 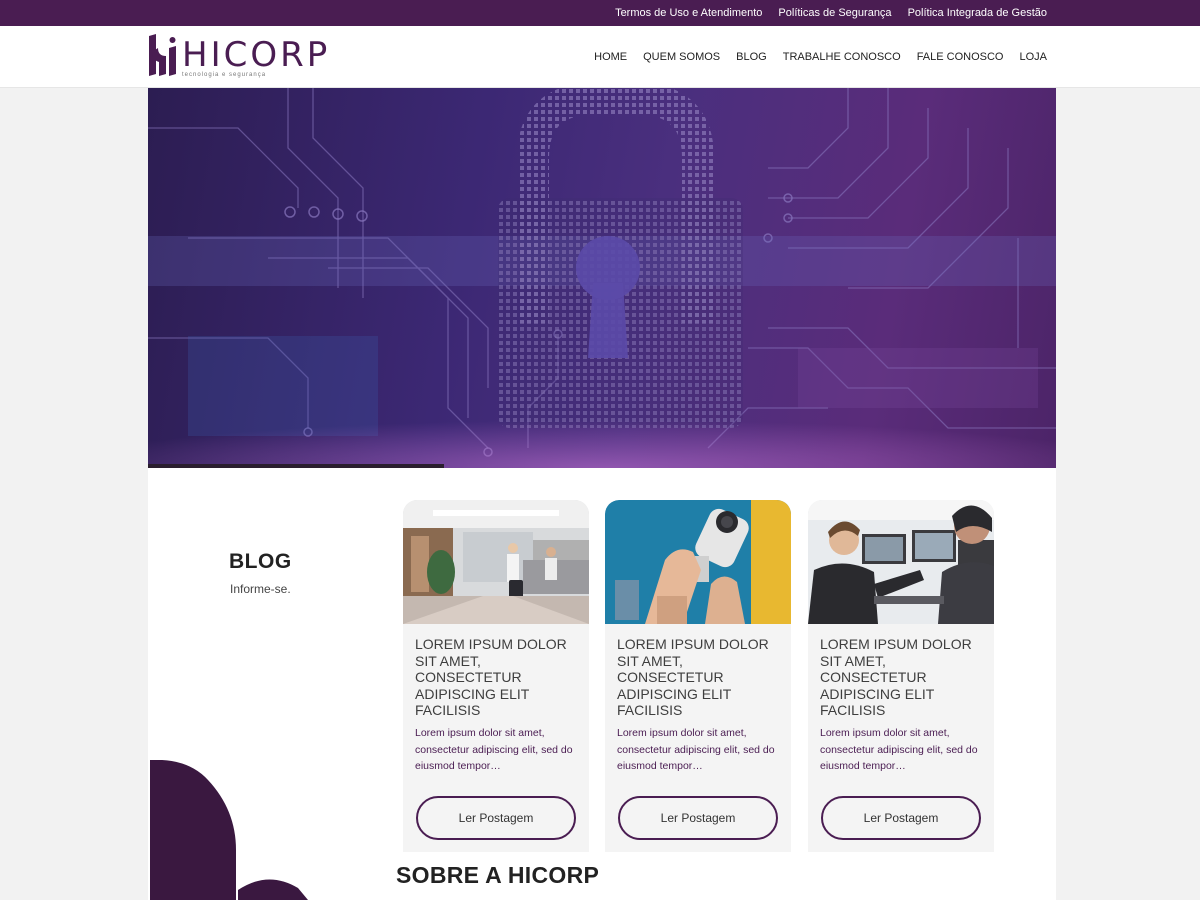 I want to click on nav-item-home: HOME, so click(x=610, y=57).